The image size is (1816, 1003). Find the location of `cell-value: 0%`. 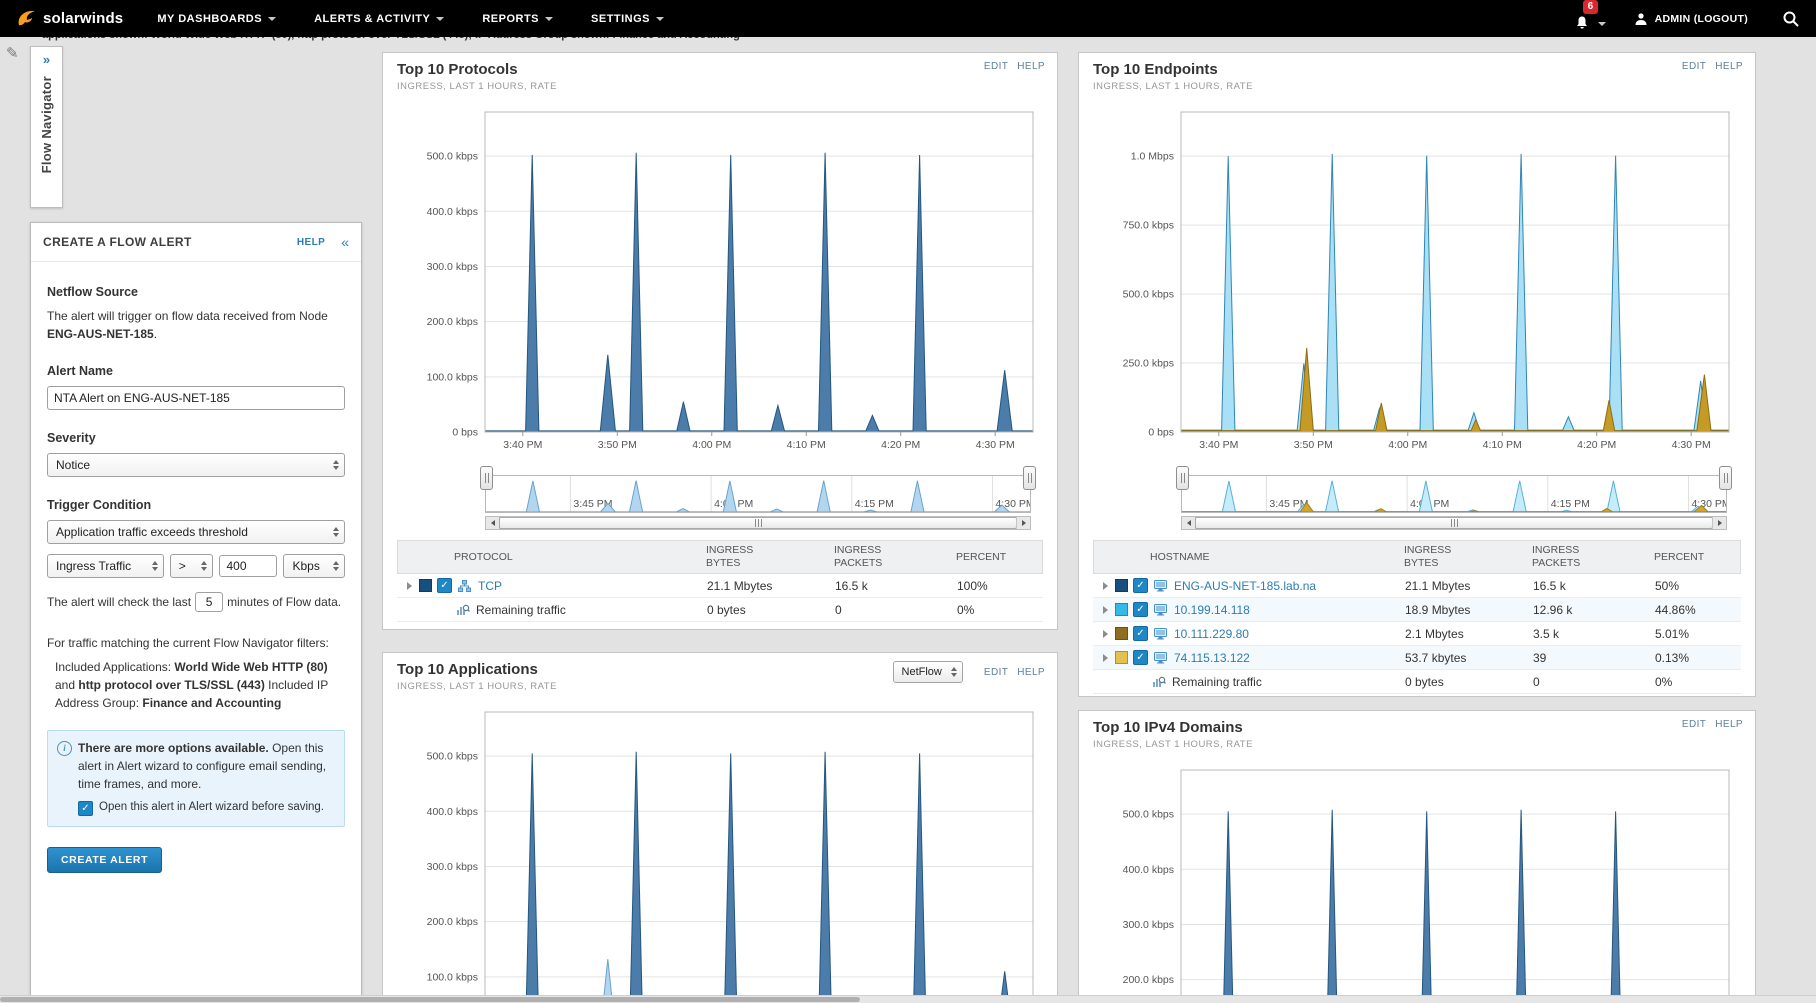

cell-value: 0% is located at coordinates (1664, 681).